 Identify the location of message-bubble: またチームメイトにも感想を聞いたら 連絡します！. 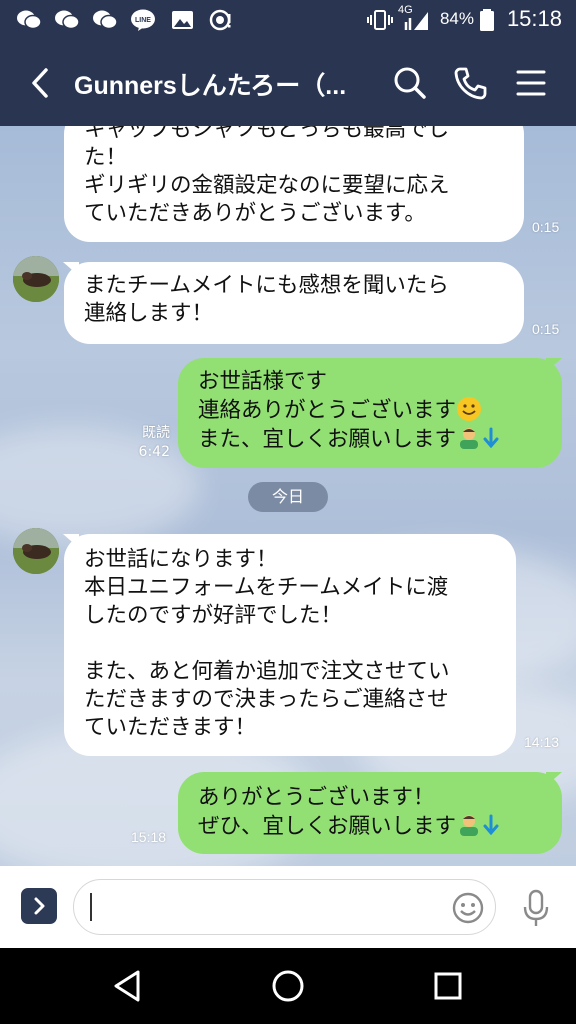
(294, 303).